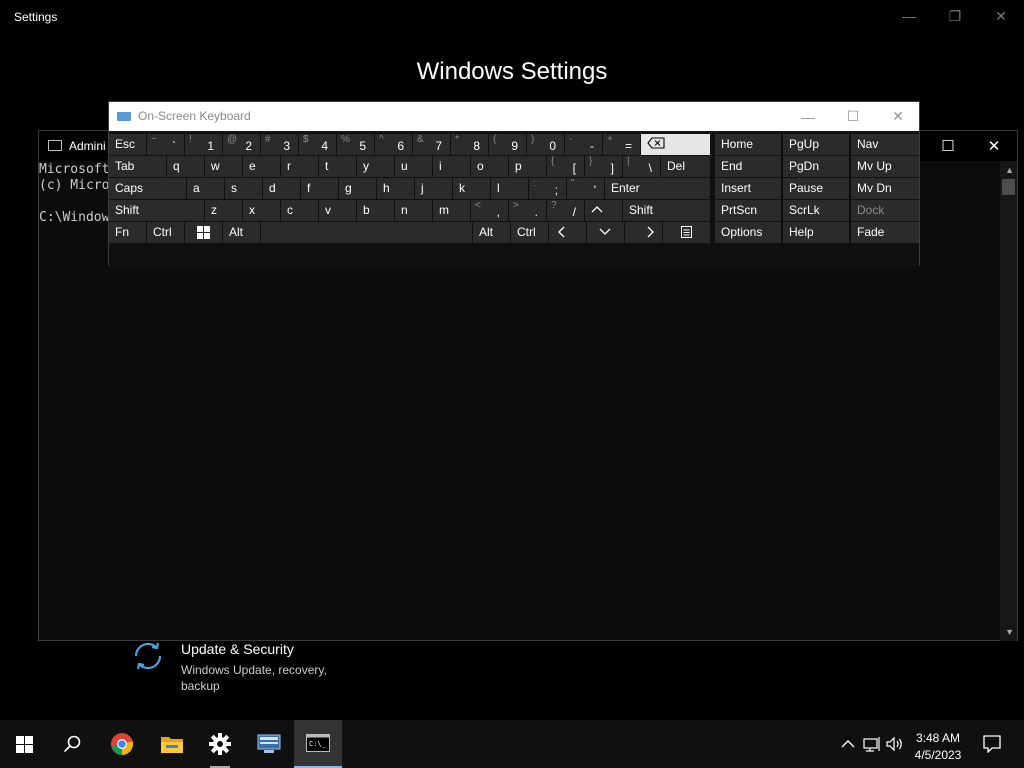 The image size is (1024, 768). What do you see at coordinates (816, 210) in the screenshot?
I see `osk-key-scrlk: ScrLk` at bounding box center [816, 210].